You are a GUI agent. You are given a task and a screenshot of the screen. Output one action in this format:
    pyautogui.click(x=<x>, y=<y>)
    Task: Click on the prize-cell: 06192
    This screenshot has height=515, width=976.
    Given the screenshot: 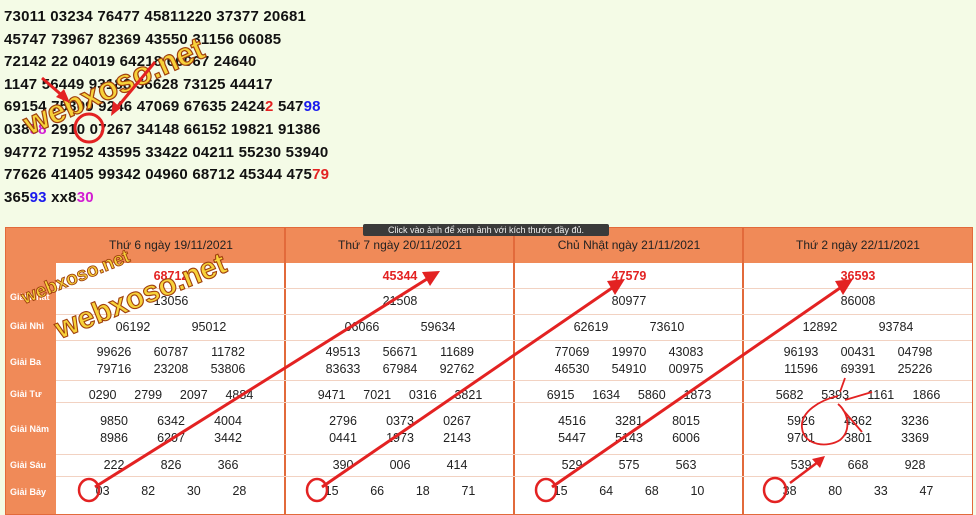 What is the action you would take?
    pyautogui.click(x=133, y=327)
    